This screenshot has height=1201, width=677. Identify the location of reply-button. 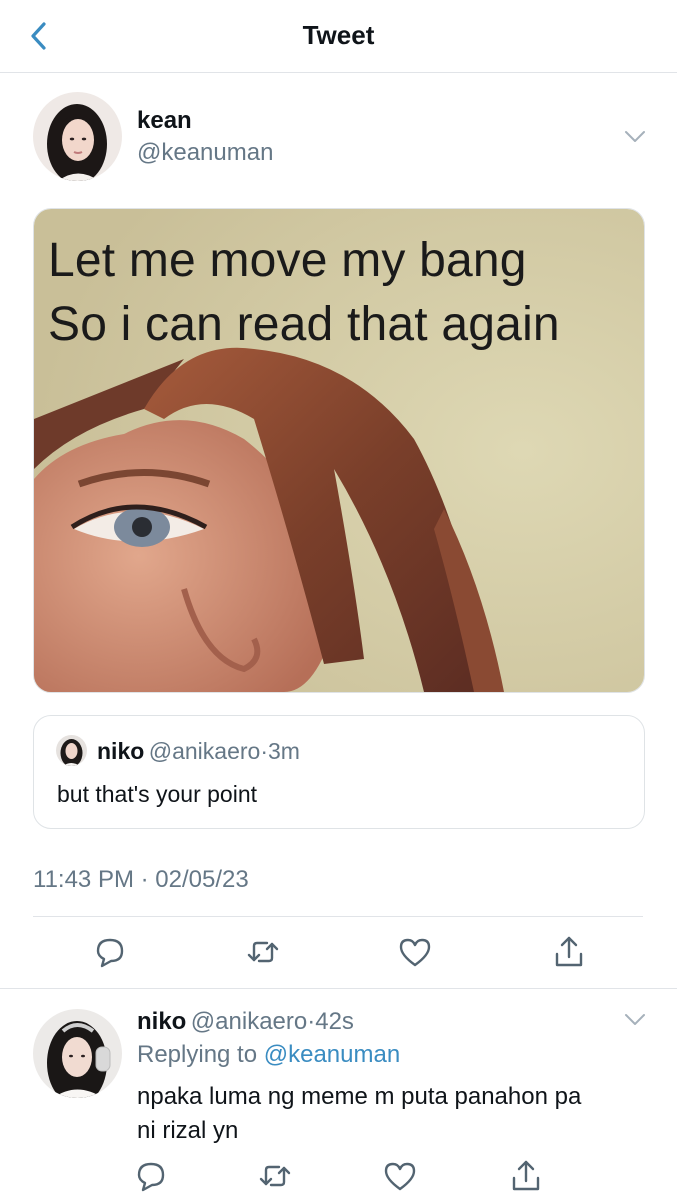
(110, 952).